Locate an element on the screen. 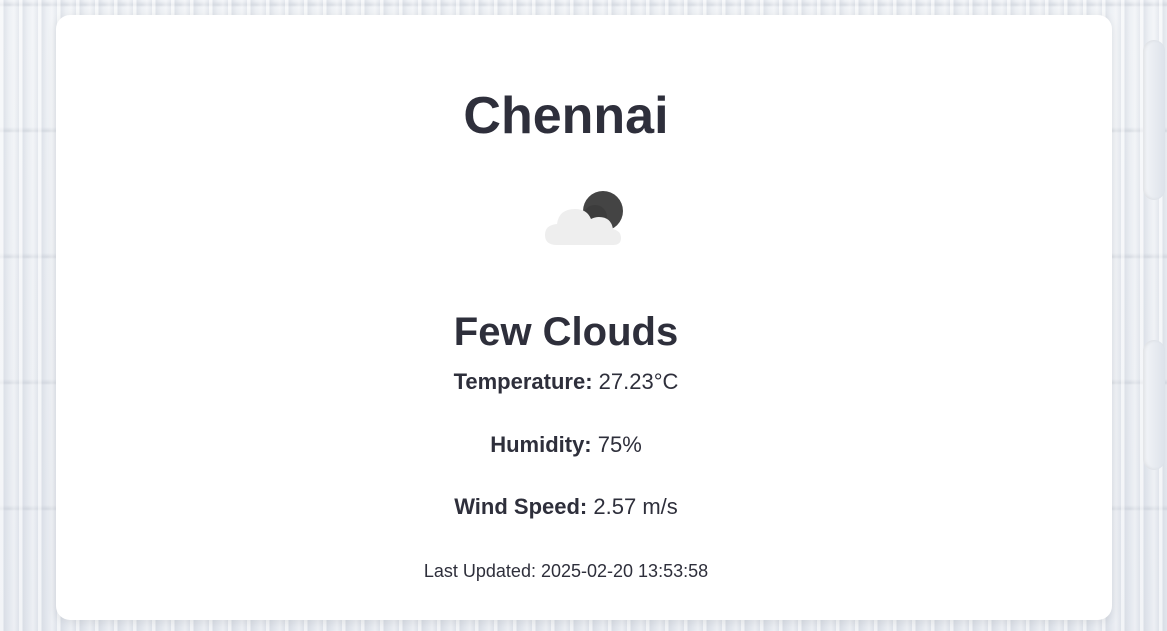  wind-speed-row: Wind Speed: 2.57 m/s is located at coordinates (566, 507).